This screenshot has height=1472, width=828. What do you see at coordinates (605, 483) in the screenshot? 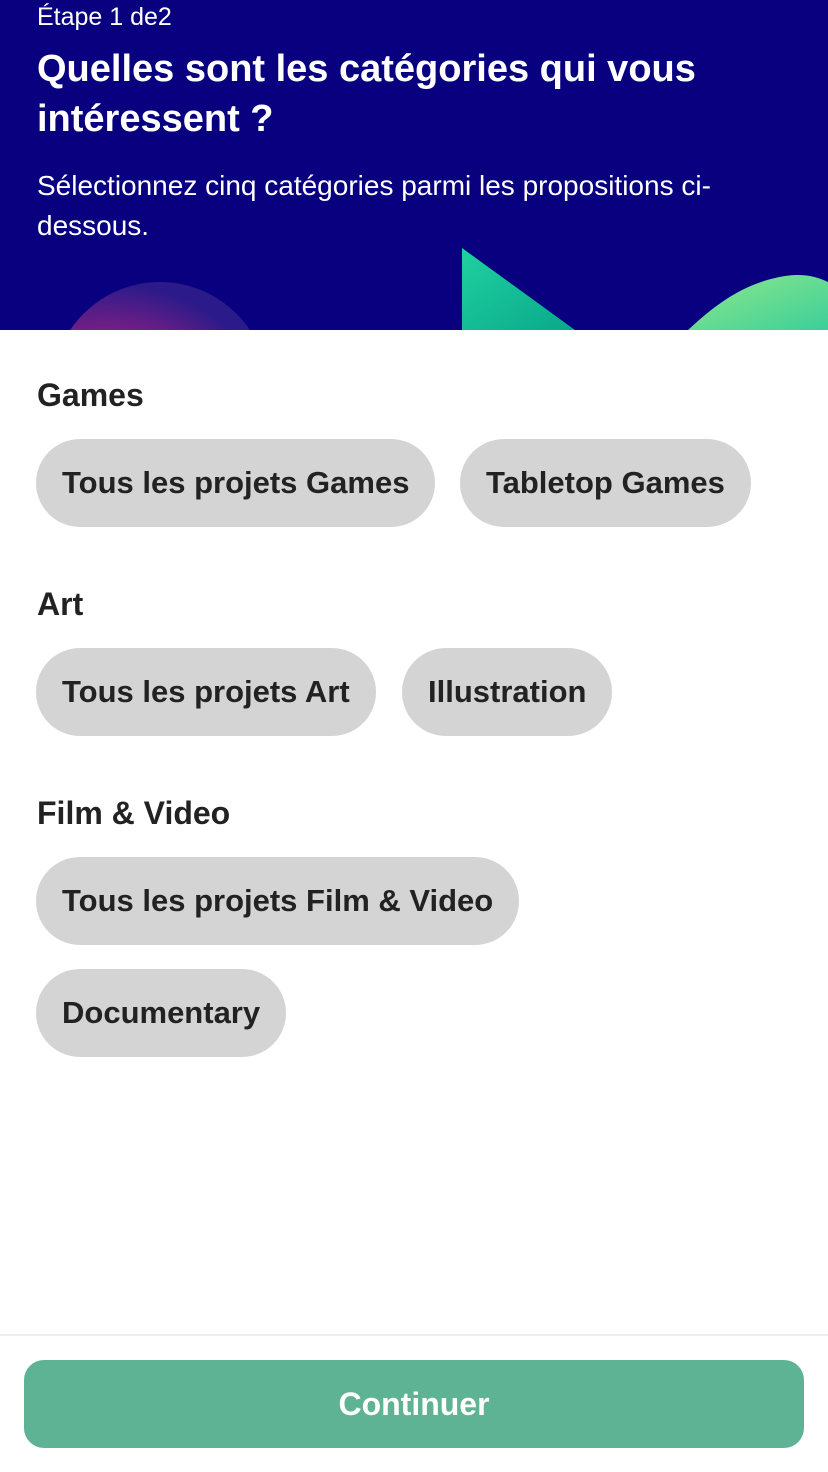
I see `chip-tabletop-games: Tabletop Games` at bounding box center [605, 483].